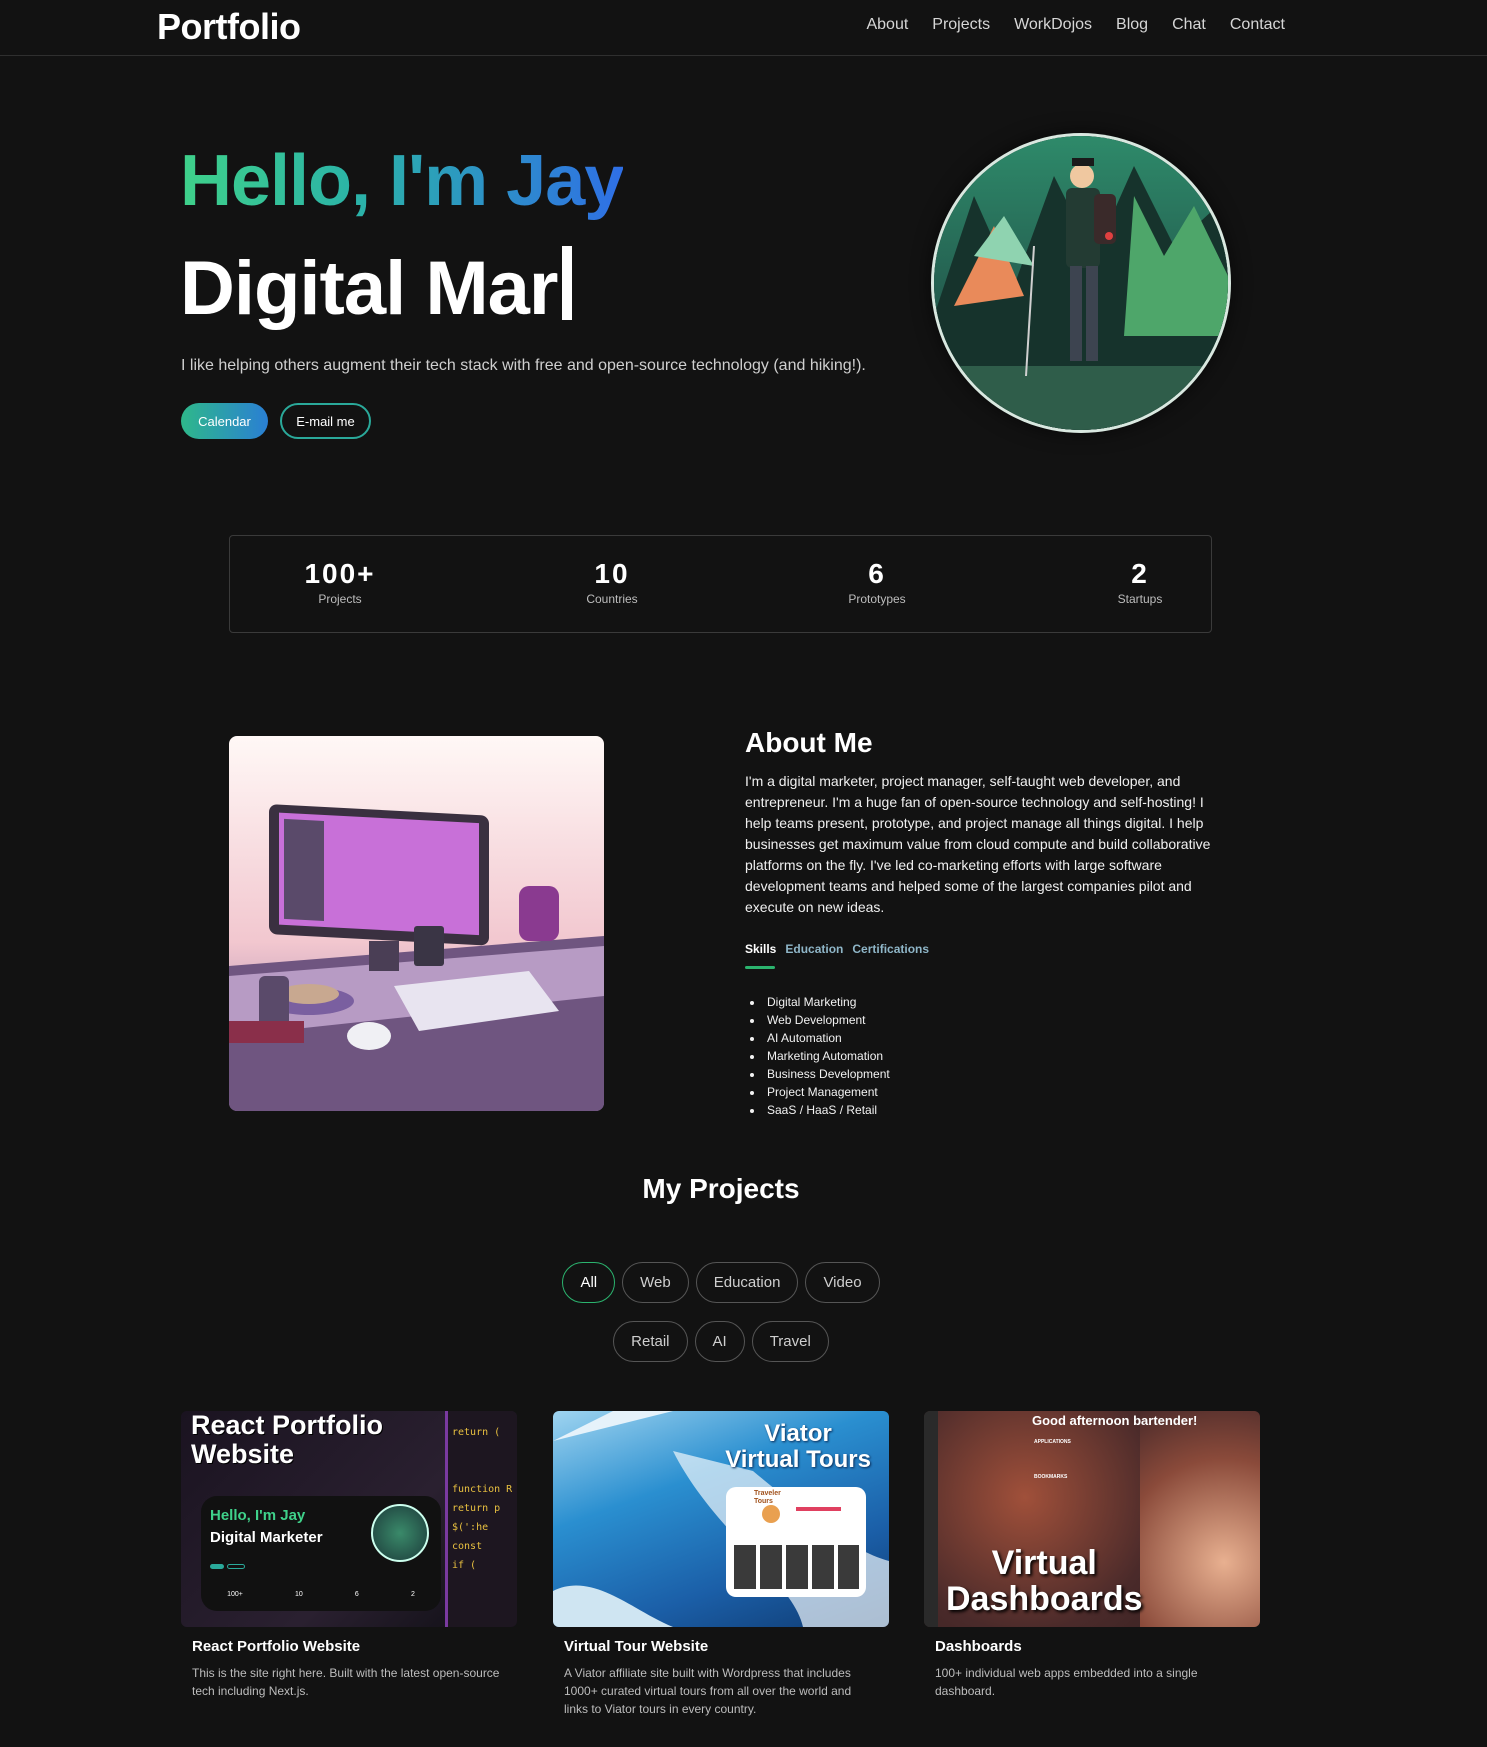  I want to click on tab-skills: Skills, so click(760, 949).